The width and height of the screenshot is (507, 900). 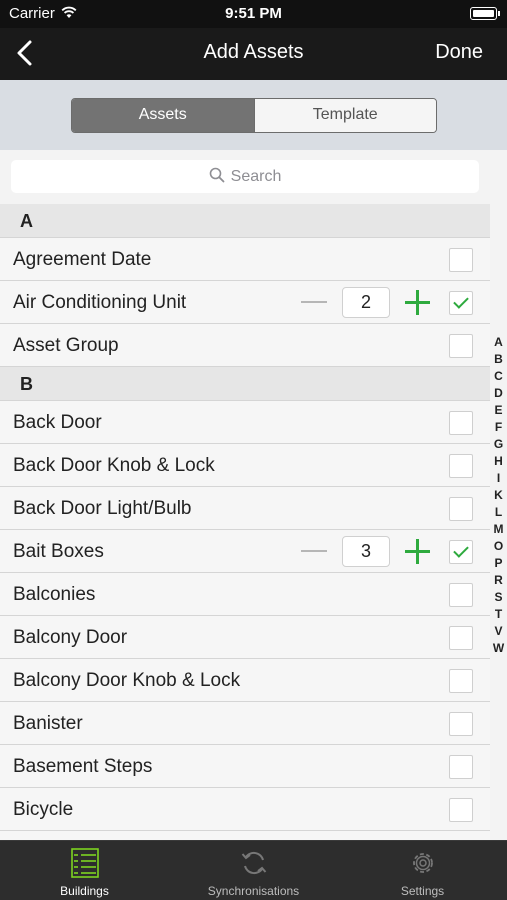 What do you see at coordinates (245, 723) in the screenshot?
I see `asset-row: Banister` at bounding box center [245, 723].